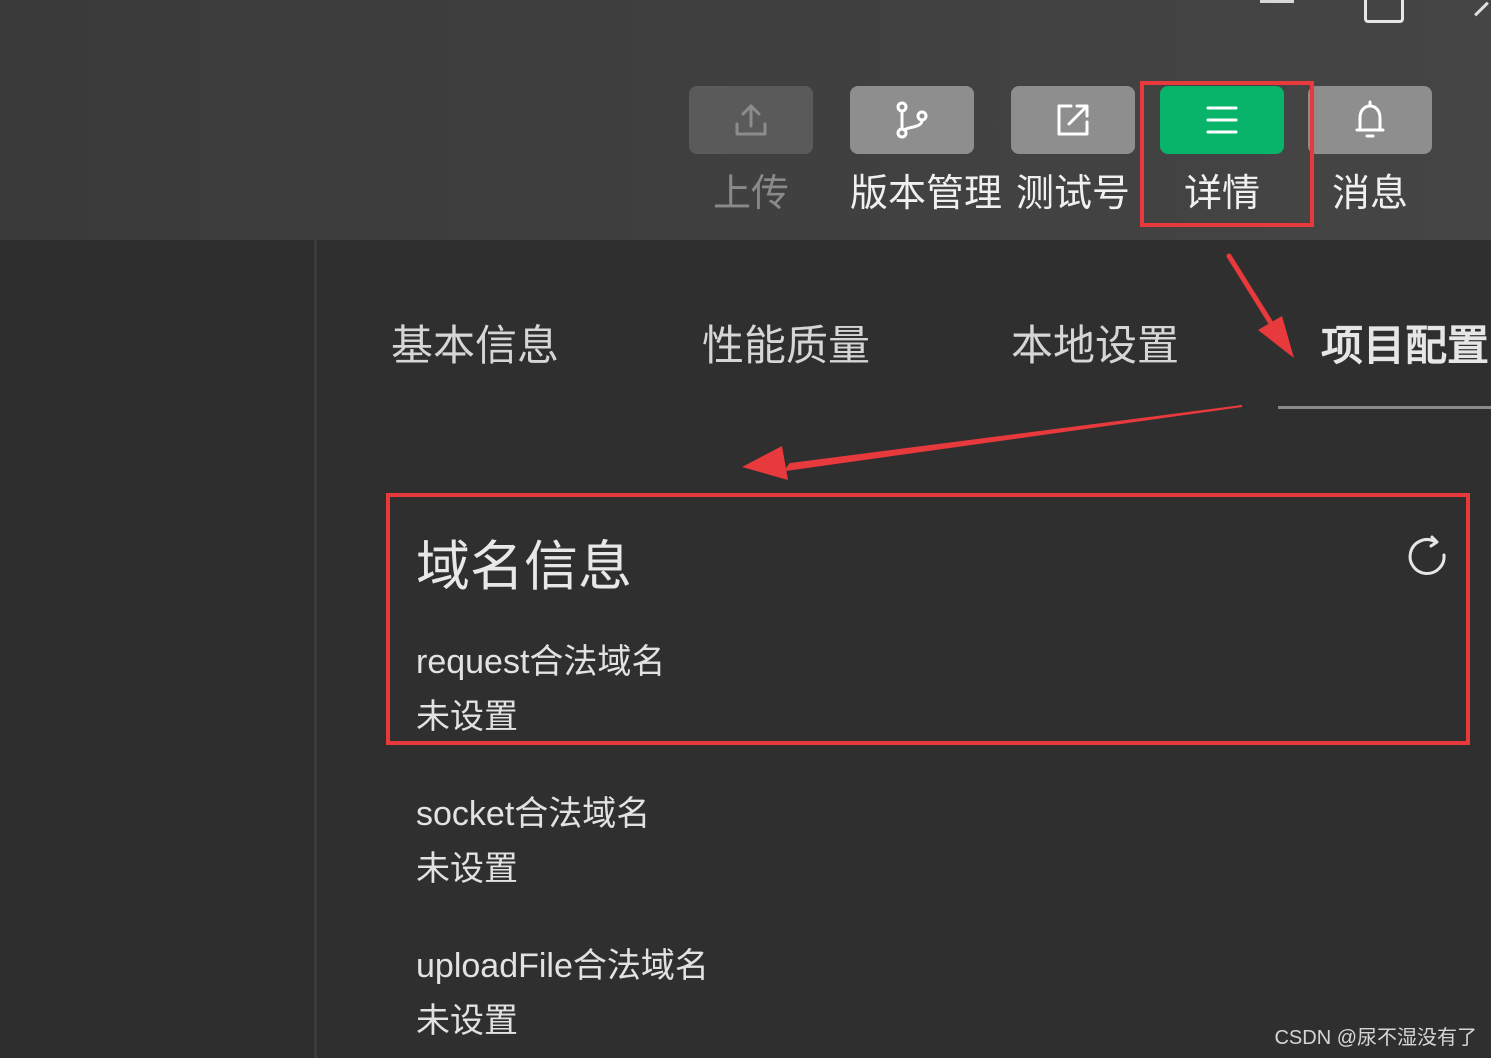 Image resolution: width=1491 pixels, height=1058 pixels. I want to click on bell-icon, so click(1370, 120).